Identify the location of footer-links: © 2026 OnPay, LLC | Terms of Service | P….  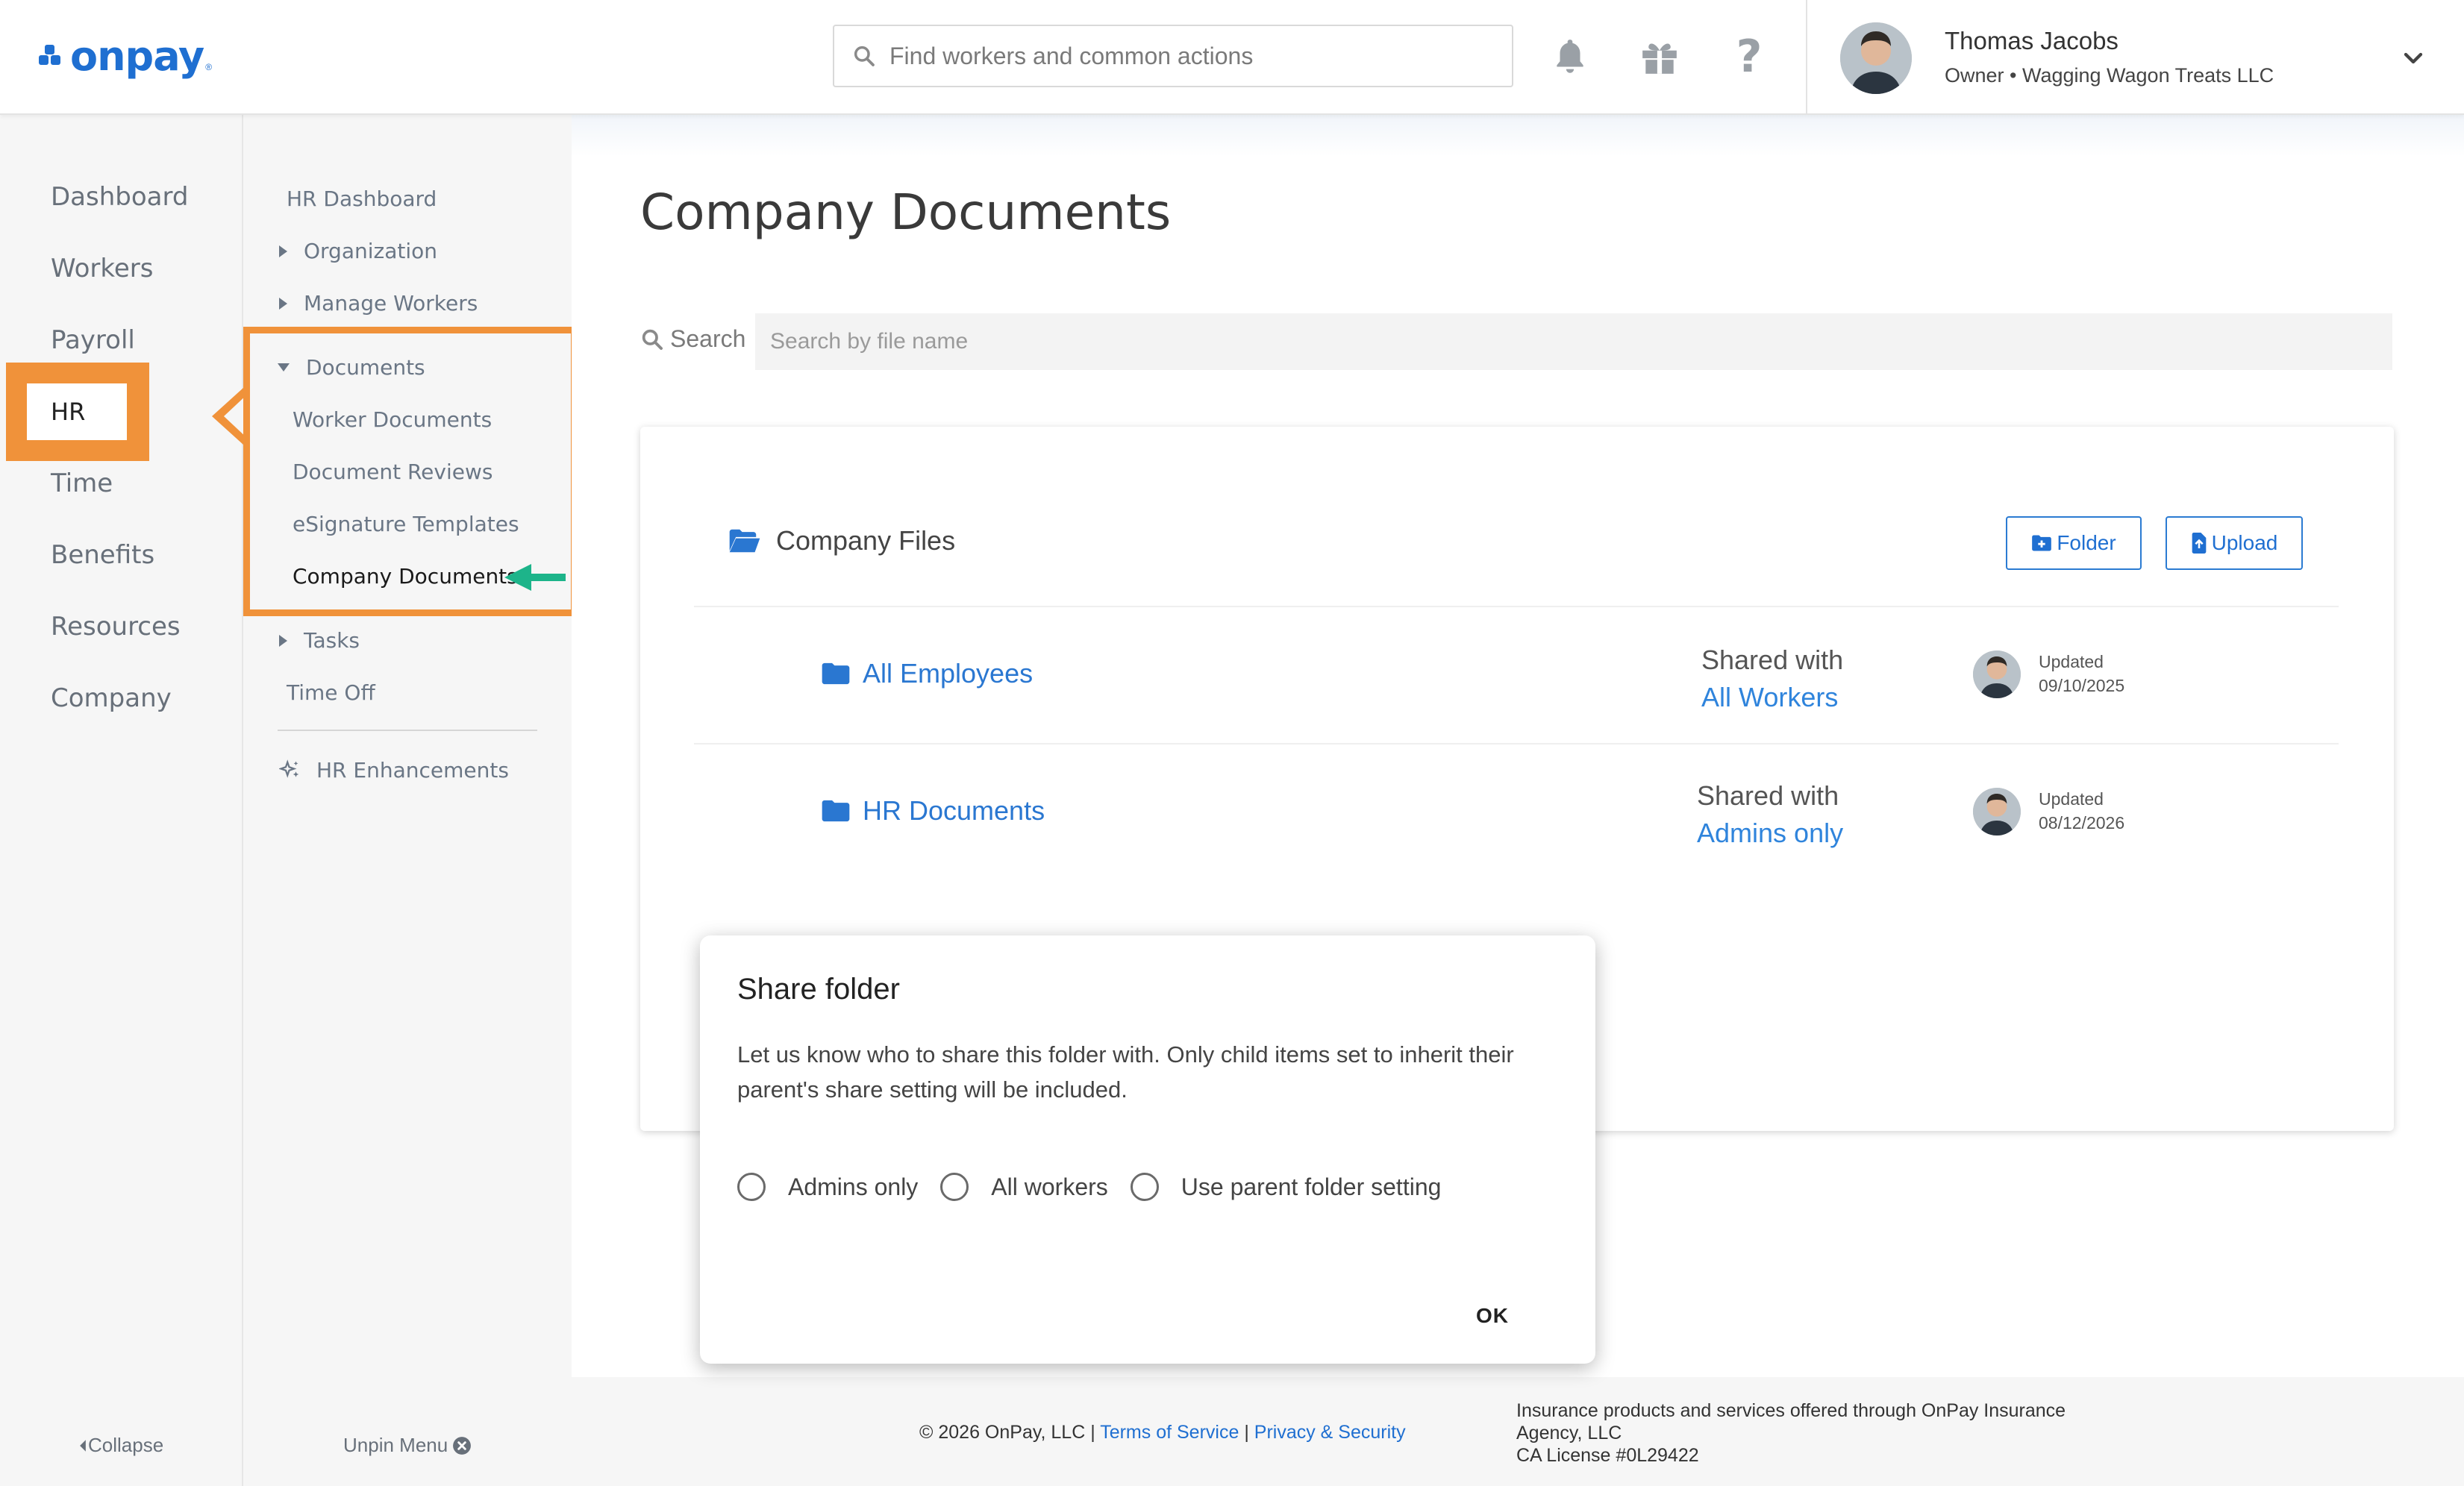
(1162, 1432).